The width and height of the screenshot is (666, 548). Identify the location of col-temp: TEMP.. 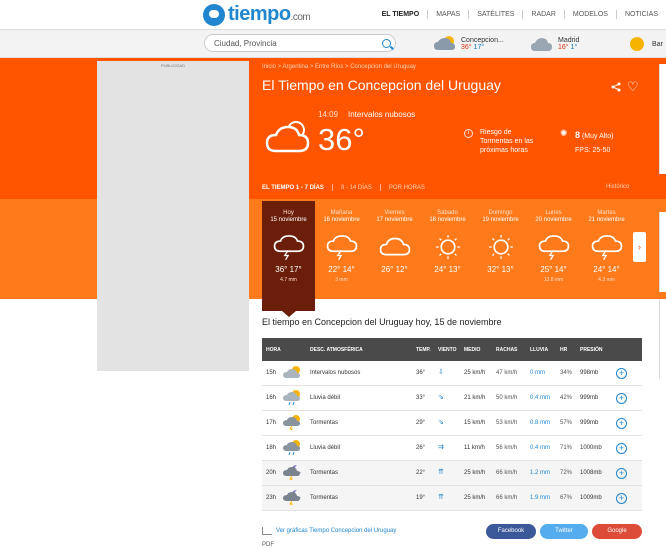
(423, 349).